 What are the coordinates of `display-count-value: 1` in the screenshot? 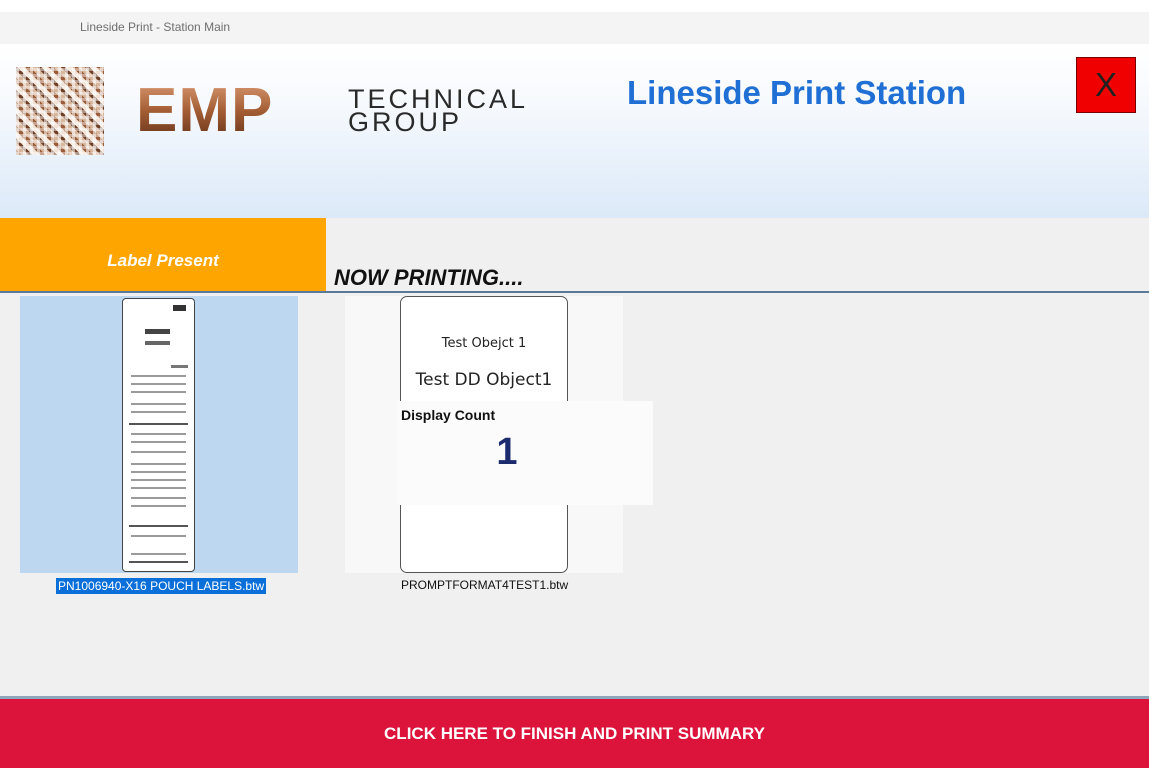 It's located at (507, 452).